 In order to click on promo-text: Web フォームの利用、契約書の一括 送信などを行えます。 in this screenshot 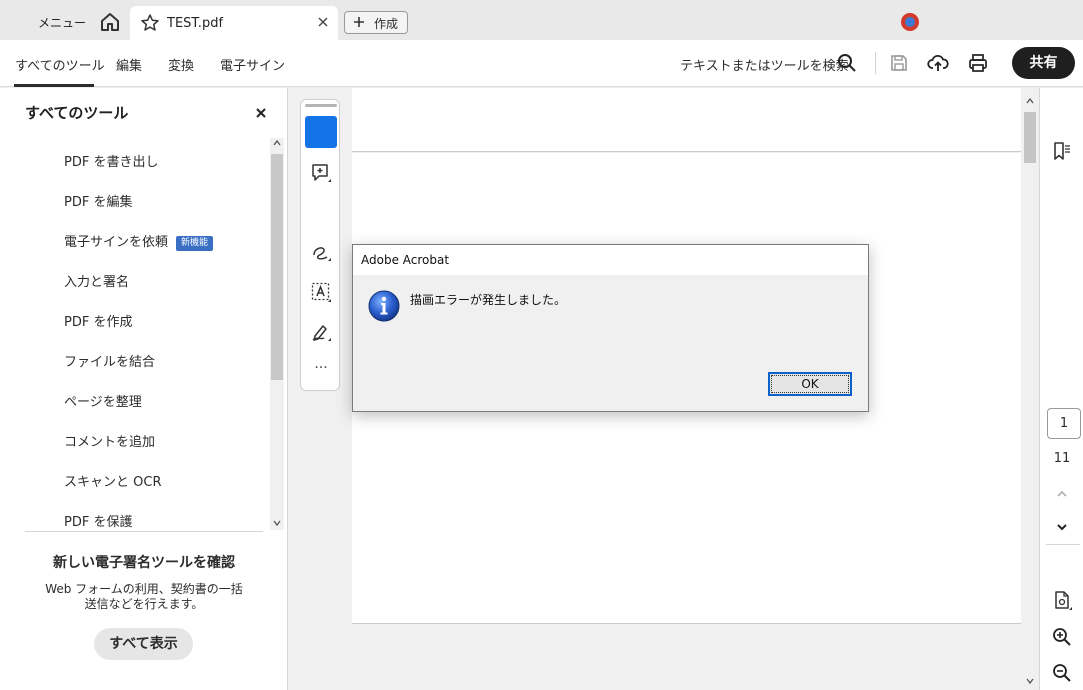, I will do `click(144, 597)`.